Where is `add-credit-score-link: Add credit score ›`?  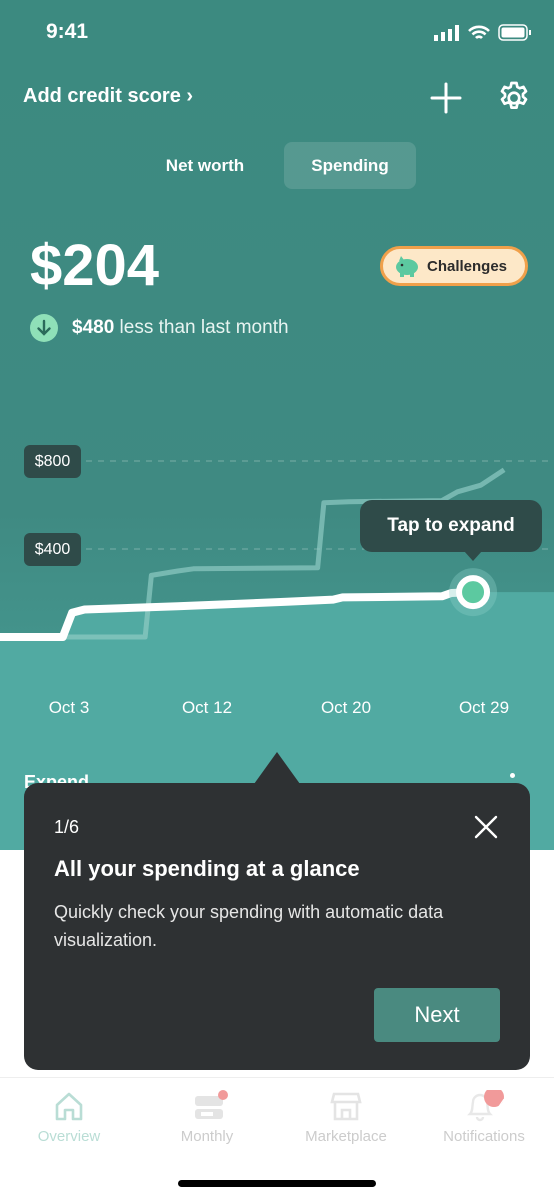
add-credit-score-link: Add credit score › is located at coordinates (108, 96).